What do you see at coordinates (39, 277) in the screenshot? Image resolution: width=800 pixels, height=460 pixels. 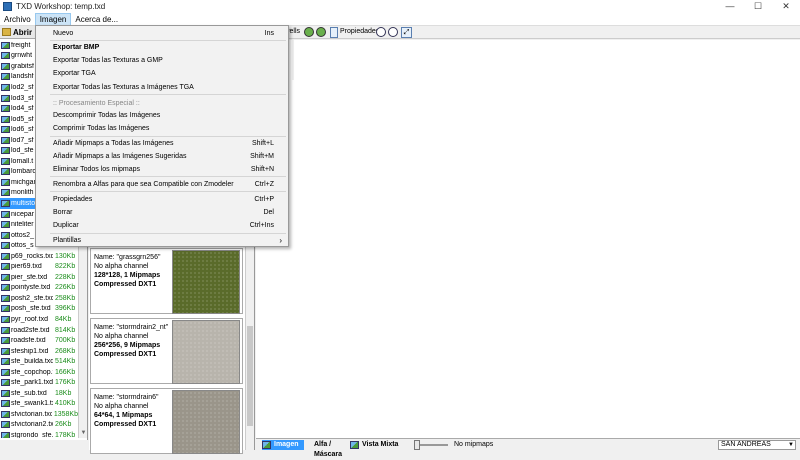 I see `file-row: pier_sfe.txd 228Kb` at bounding box center [39, 277].